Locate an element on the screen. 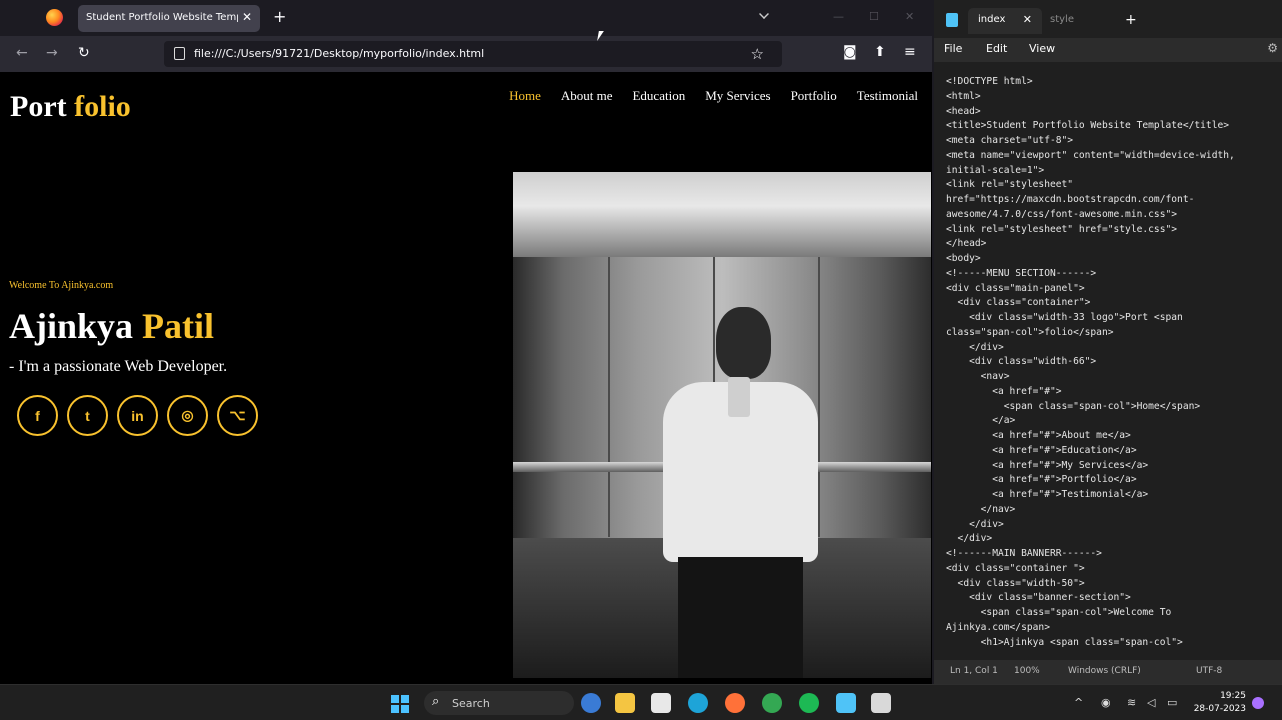 The width and height of the screenshot is (1282, 720). browser-tab: Student Portfolio Website Template ✕ is located at coordinates (169, 18).